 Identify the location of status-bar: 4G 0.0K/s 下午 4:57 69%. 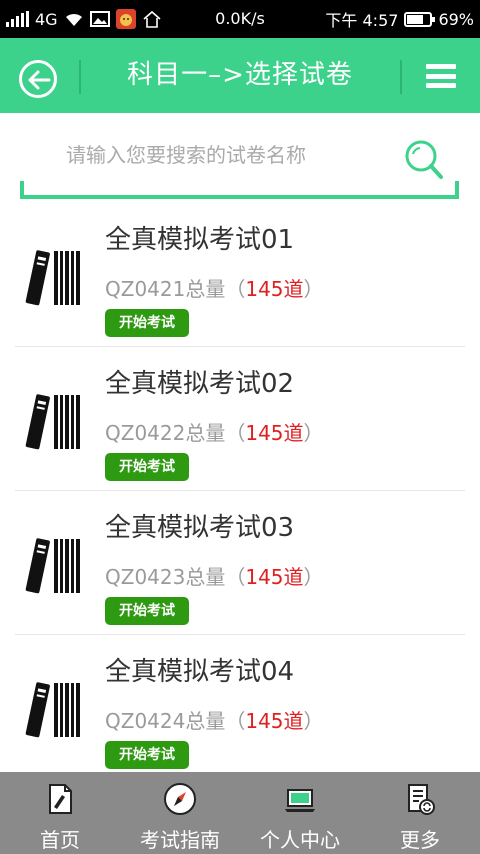
(240, 19).